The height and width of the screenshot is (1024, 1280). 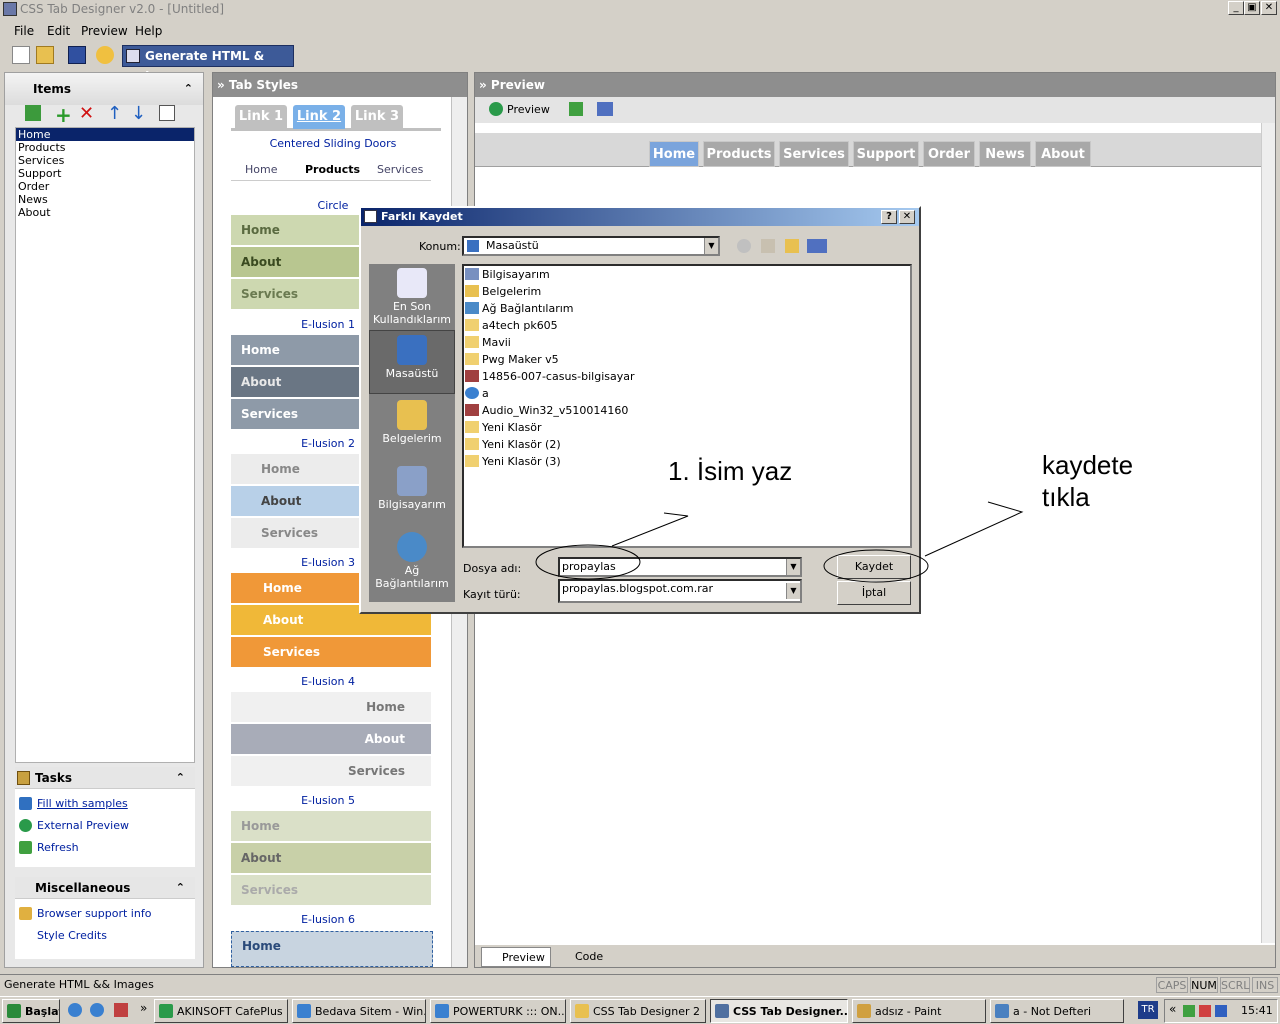 What do you see at coordinates (1172, 1009) in the screenshot?
I see `chevron-left-icon: «` at bounding box center [1172, 1009].